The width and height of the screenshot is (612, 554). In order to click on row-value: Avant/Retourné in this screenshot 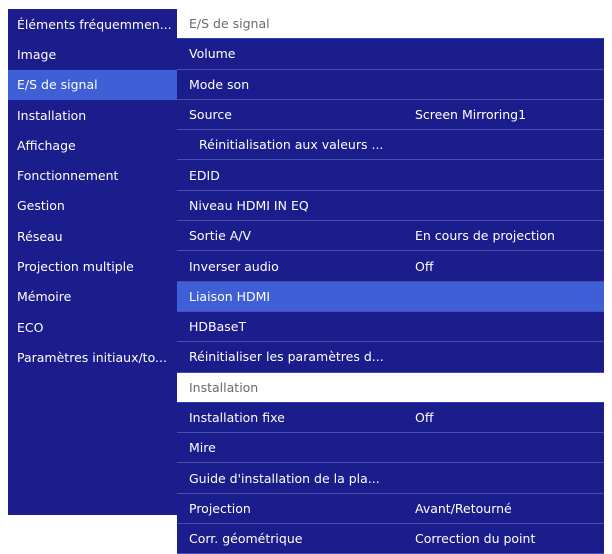, I will do `click(463, 508)`.